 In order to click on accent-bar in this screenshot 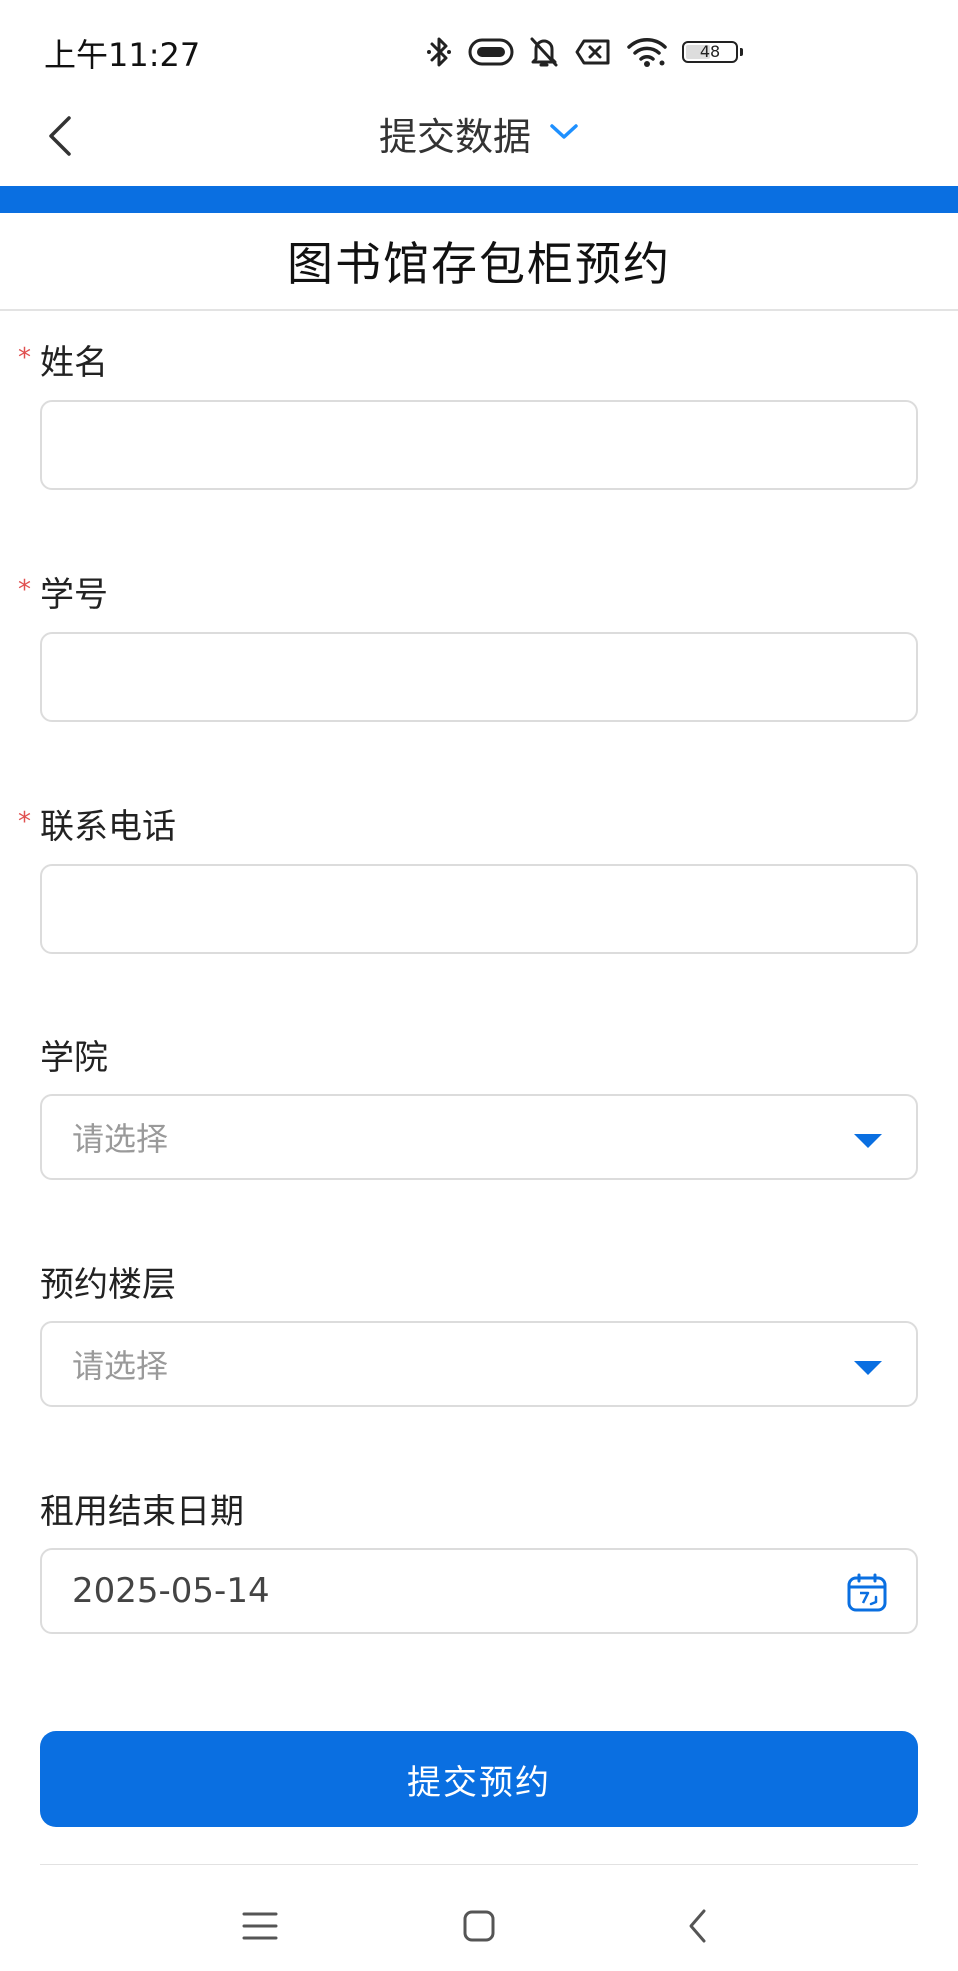, I will do `click(479, 199)`.